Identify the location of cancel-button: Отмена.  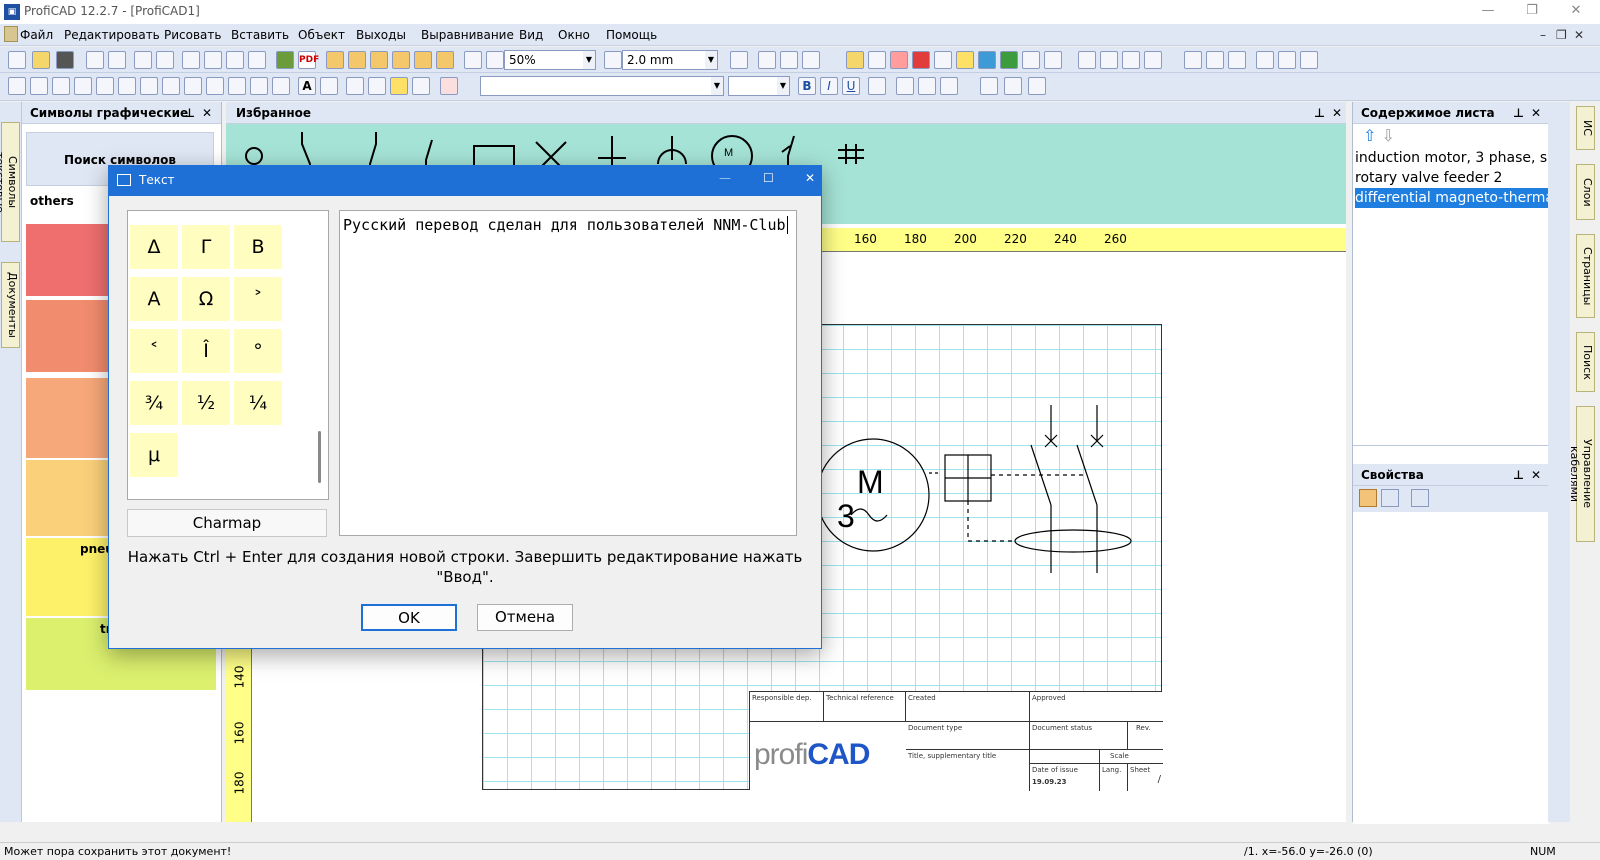
(525, 617).